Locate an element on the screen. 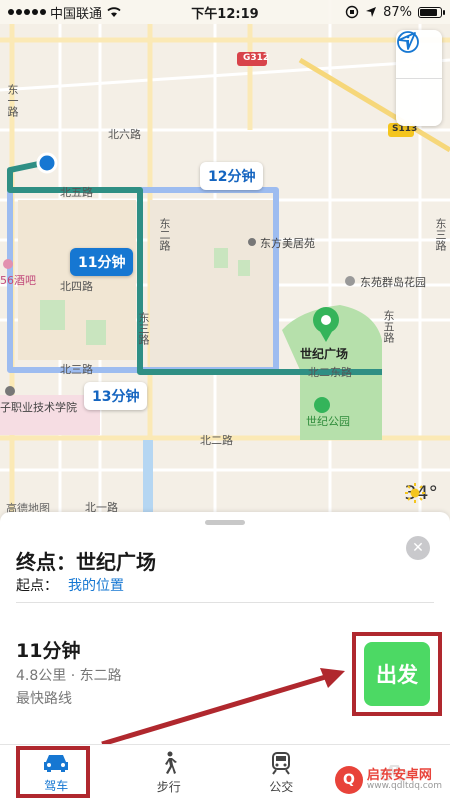 The height and width of the screenshot is (800, 450). watermark-logo-icon: Q is located at coordinates (348, 780).